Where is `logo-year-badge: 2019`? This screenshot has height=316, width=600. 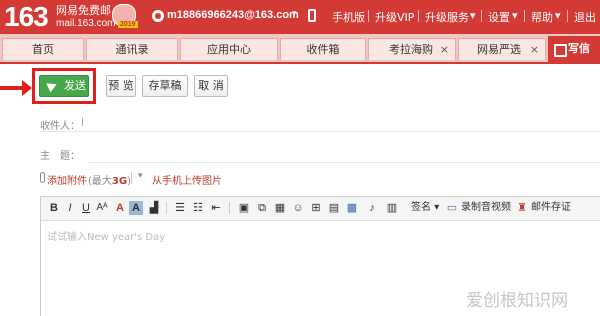 logo-year-badge: 2019 is located at coordinates (128, 24).